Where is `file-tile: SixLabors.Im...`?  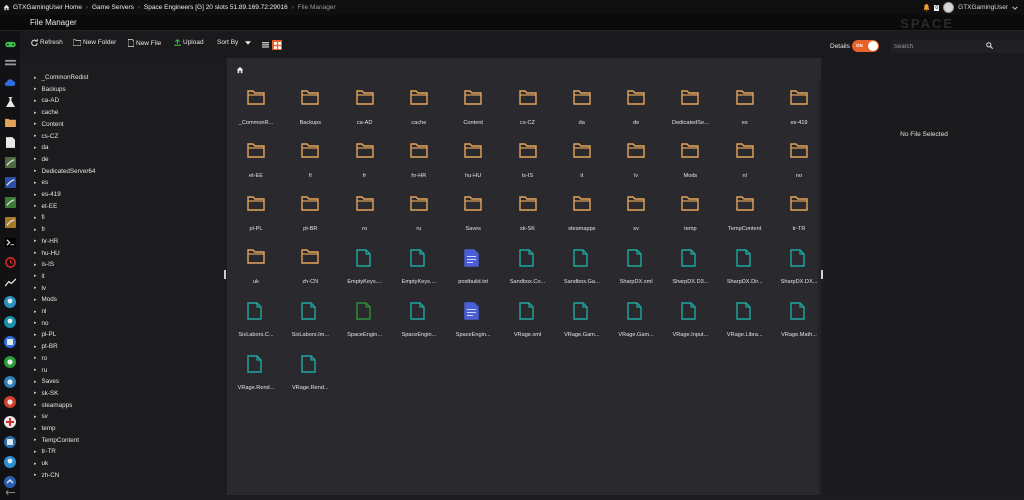 file-tile: SixLabors.Im... is located at coordinates (310, 323).